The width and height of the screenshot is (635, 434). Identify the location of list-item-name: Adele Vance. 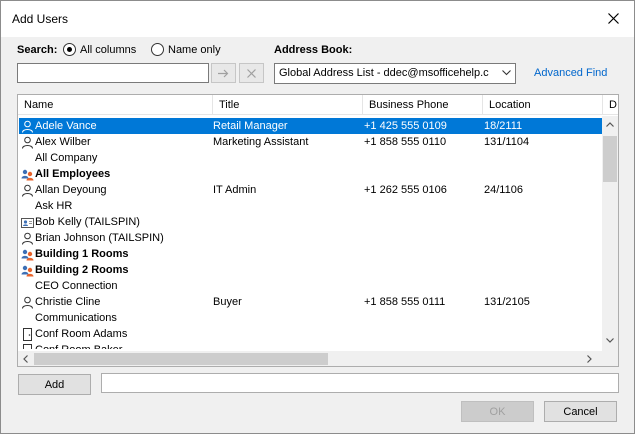
(66, 126).